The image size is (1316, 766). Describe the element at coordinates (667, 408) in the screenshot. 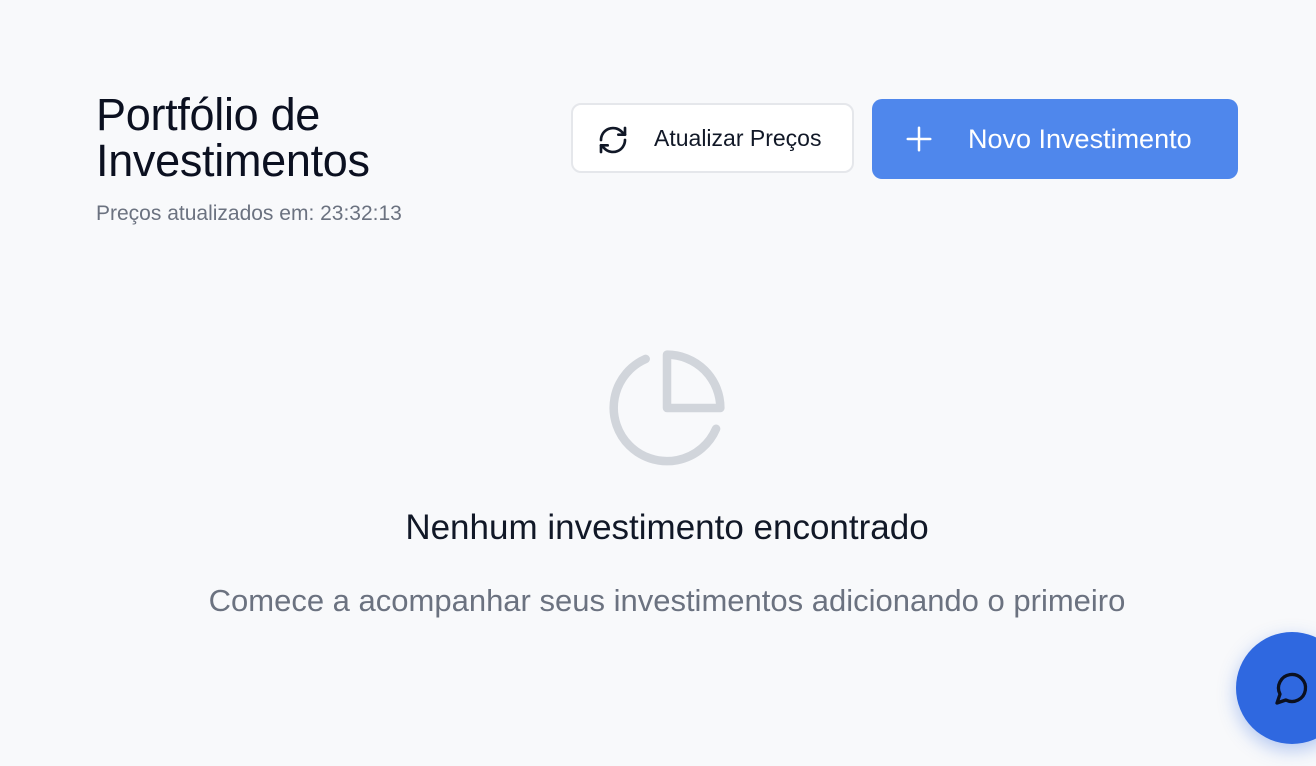

I see `pie-chart-icon` at that location.